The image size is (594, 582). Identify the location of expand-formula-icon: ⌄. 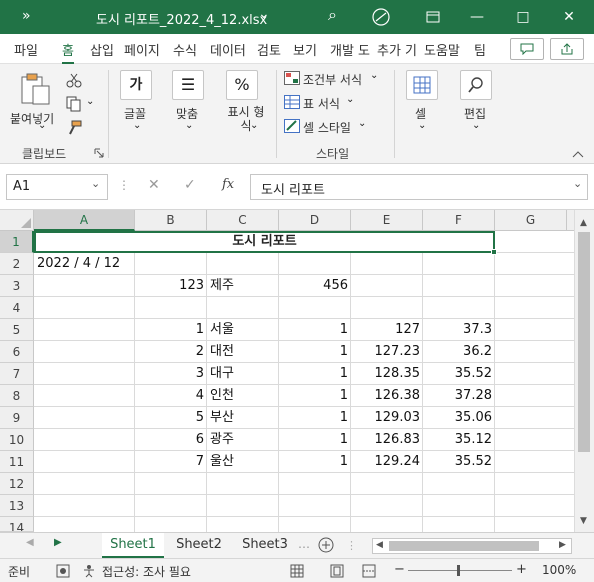
(577, 183).